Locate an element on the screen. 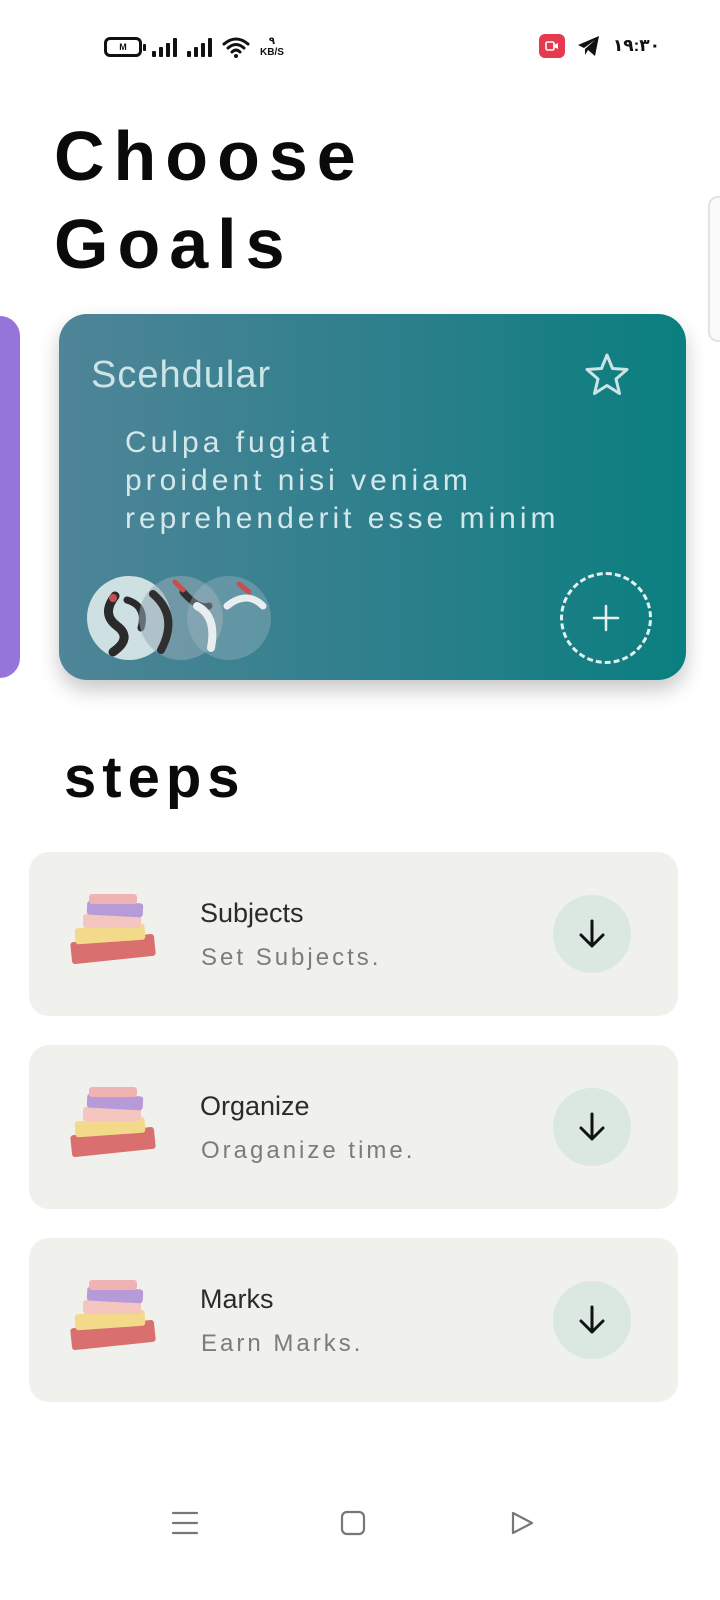  wifi-icon is located at coordinates (236, 47).